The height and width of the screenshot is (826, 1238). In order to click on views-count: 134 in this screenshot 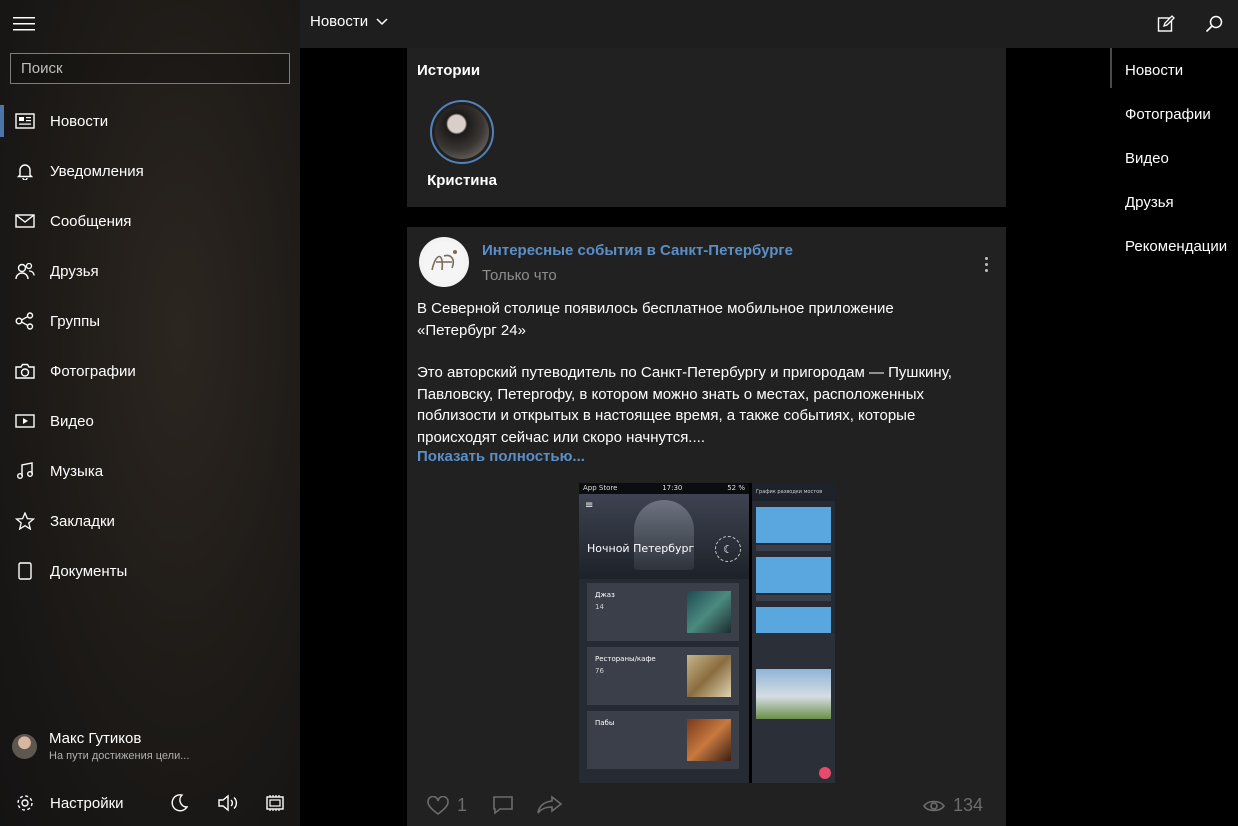, I will do `click(968, 805)`.